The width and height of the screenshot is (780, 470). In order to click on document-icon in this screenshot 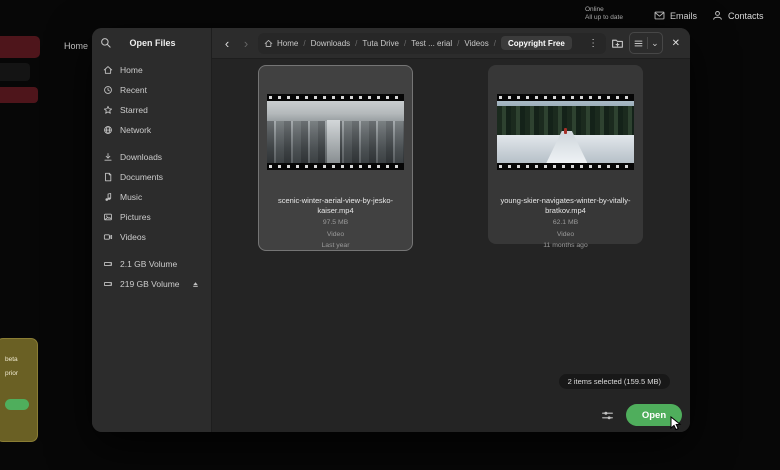, I will do `click(108, 177)`.